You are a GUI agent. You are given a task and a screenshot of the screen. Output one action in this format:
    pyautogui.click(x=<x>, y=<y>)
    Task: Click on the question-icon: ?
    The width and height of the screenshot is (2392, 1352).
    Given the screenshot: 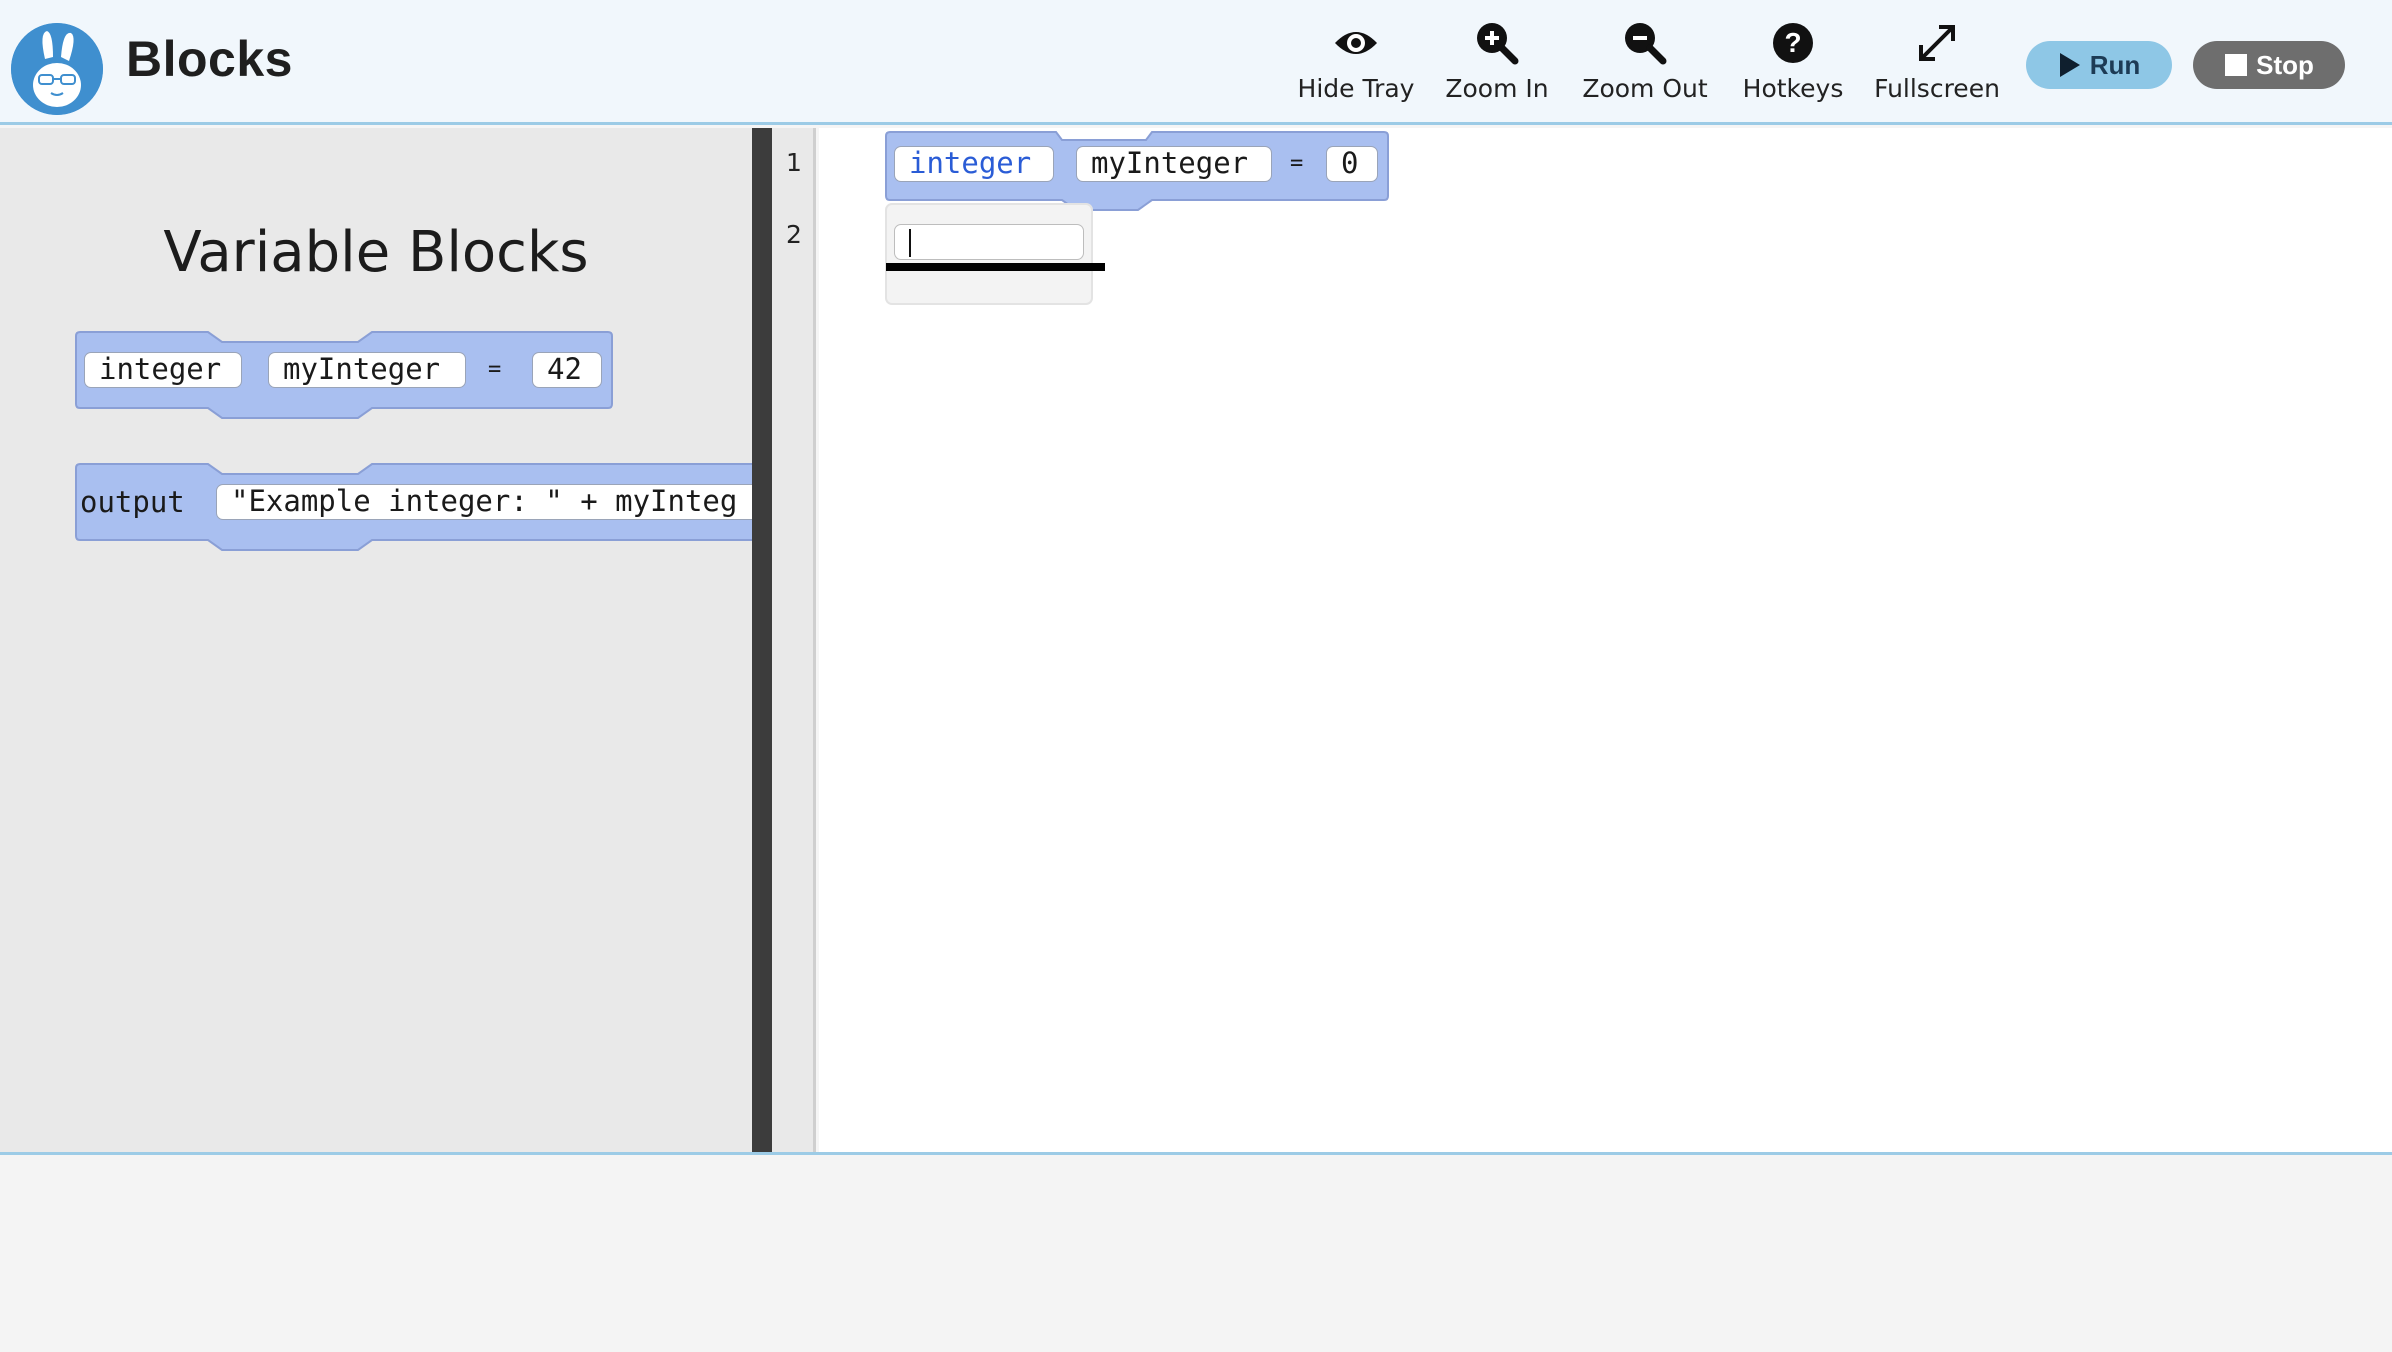 What is the action you would take?
    pyautogui.click(x=1793, y=43)
    